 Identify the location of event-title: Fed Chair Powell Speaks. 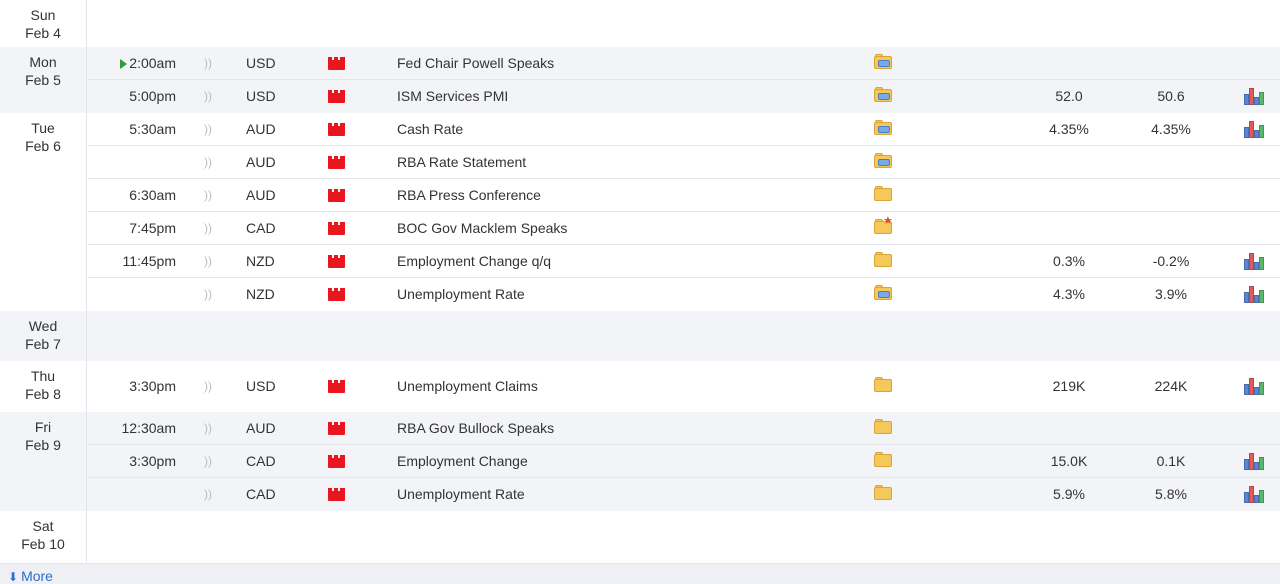
(627, 63).